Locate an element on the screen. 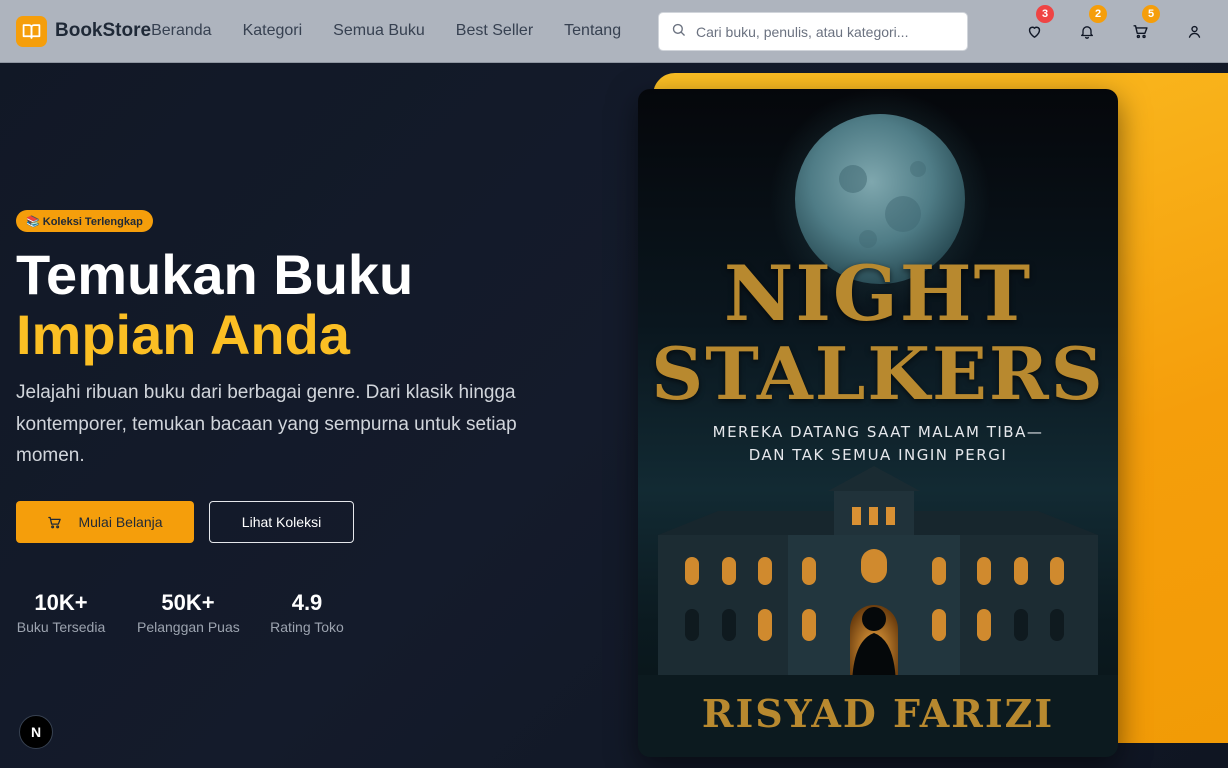 This screenshot has height=768, width=1228. stat-books: 10K+ Buku Tersedia is located at coordinates (61, 612).